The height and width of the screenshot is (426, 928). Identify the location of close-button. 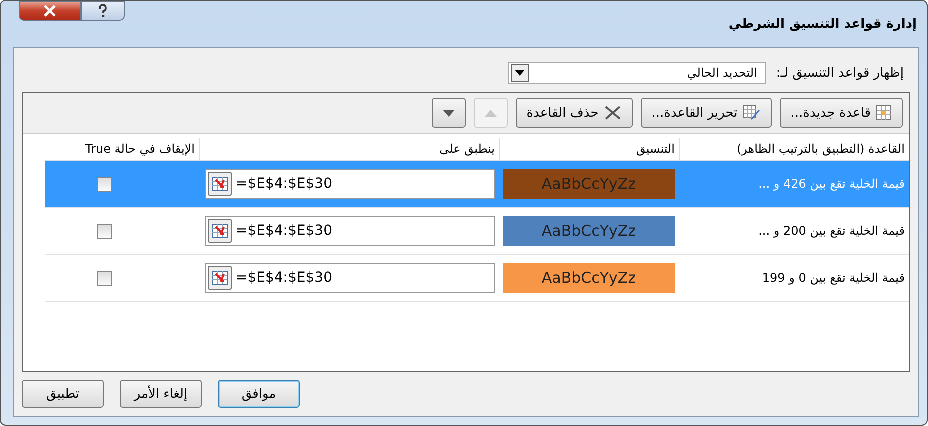
(50, 11).